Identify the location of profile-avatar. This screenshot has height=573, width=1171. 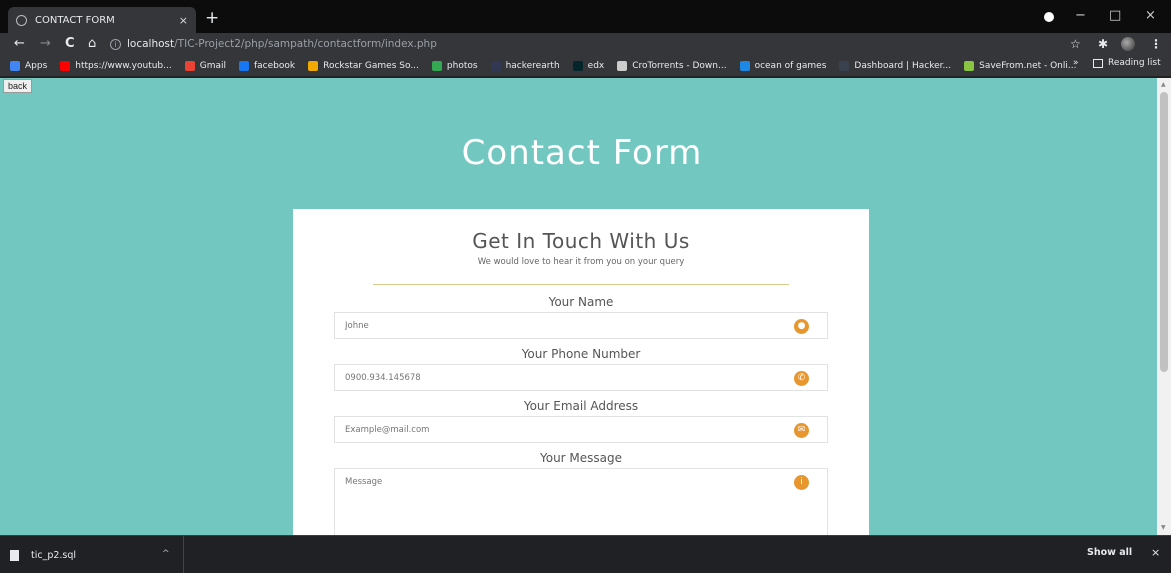
(1128, 44).